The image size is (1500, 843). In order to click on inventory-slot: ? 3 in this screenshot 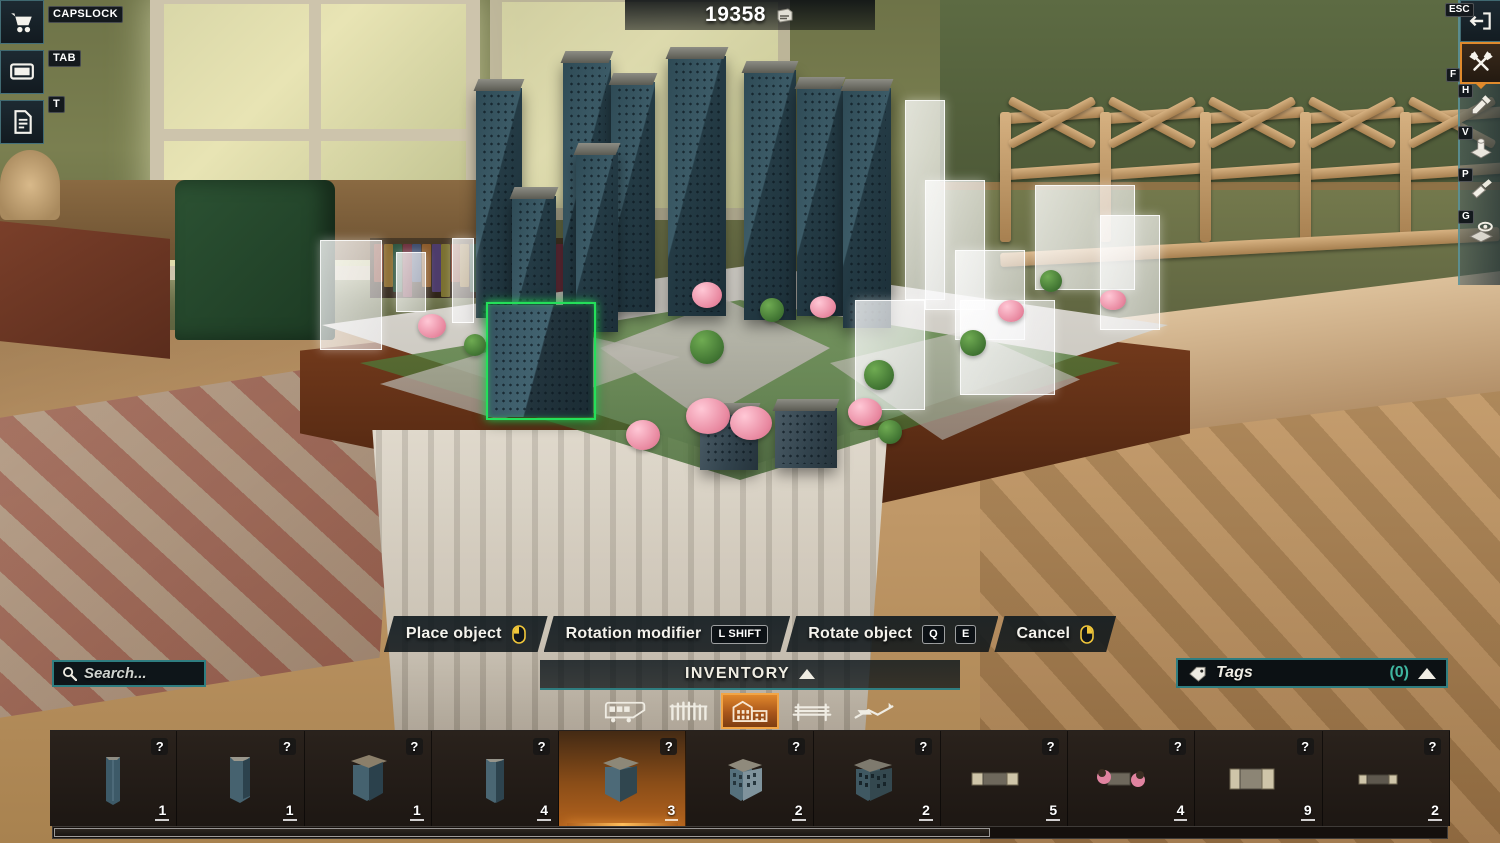, I will do `click(623, 778)`.